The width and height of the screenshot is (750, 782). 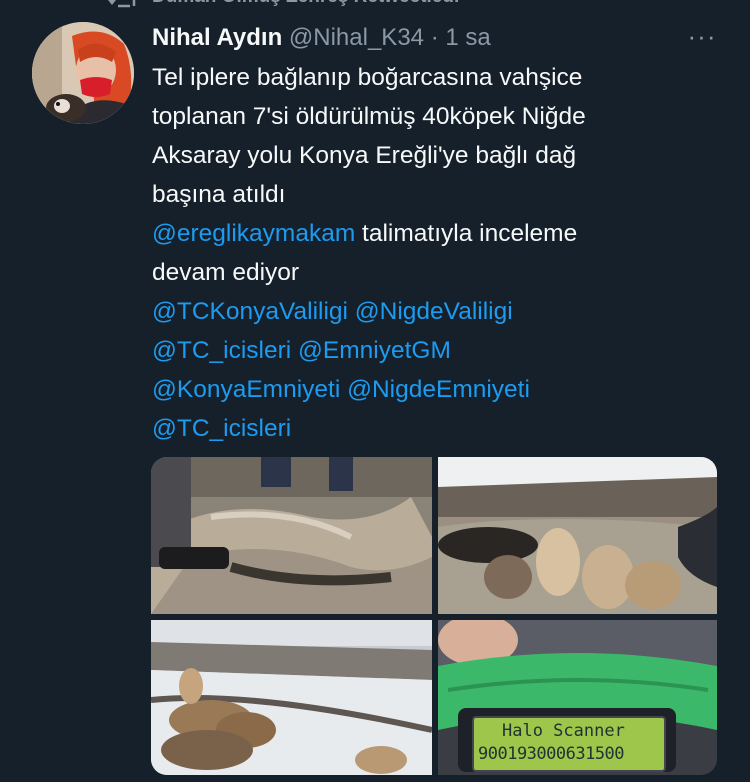 What do you see at coordinates (577, 697) in the screenshot?
I see `media-photo-4: Halo Scanner 900193000631500` at bounding box center [577, 697].